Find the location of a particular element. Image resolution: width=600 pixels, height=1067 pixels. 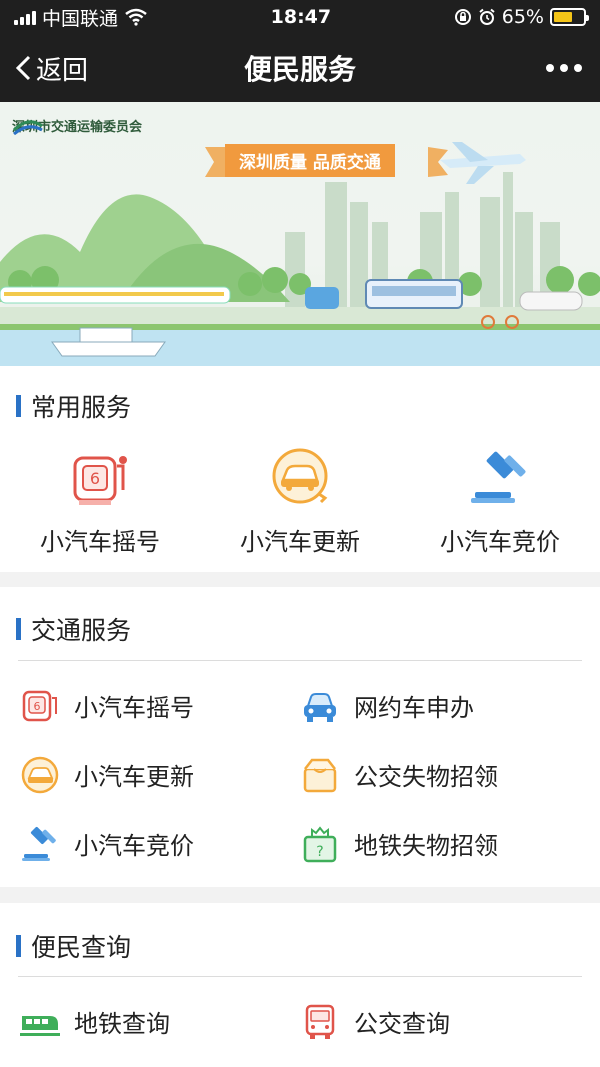

common-service-car-renew: 小汽车更新 is located at coordinates (300, 501).